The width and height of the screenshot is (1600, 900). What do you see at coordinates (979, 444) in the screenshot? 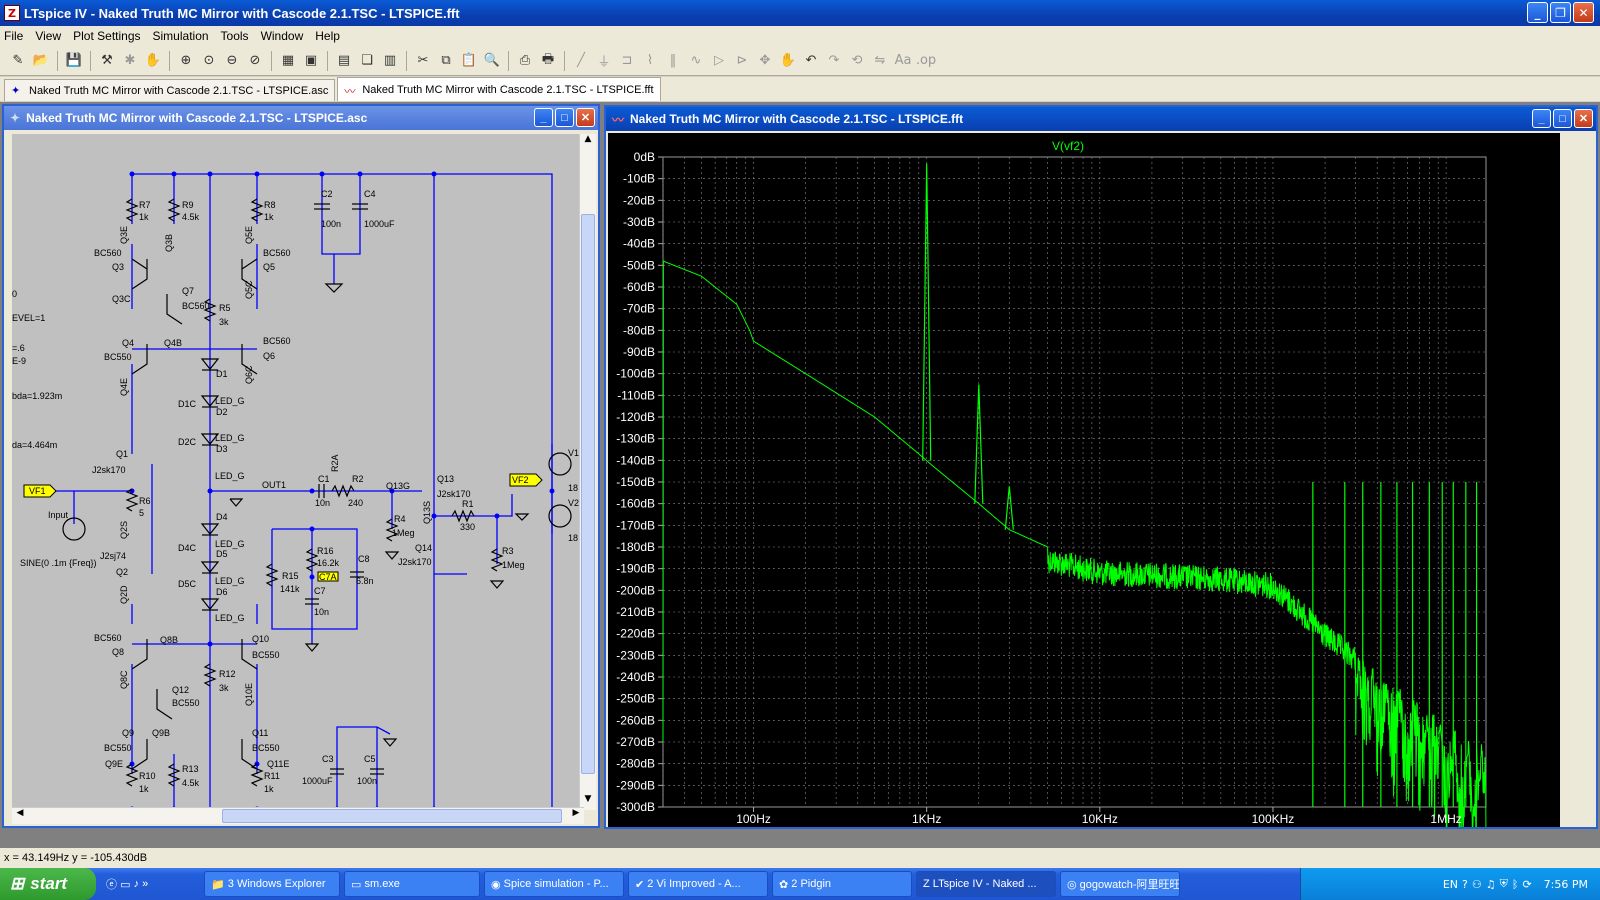
I see `harmonic-spike` at bounding box center [979, 444].